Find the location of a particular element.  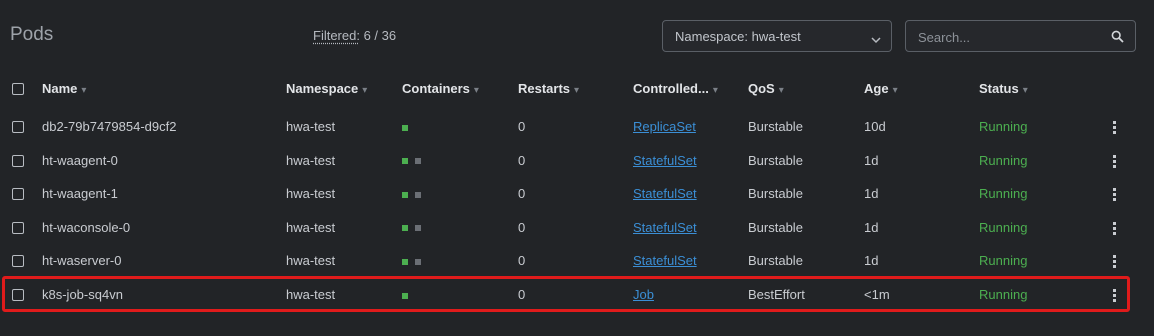

search-icon is located at coordinates (1117, 38).